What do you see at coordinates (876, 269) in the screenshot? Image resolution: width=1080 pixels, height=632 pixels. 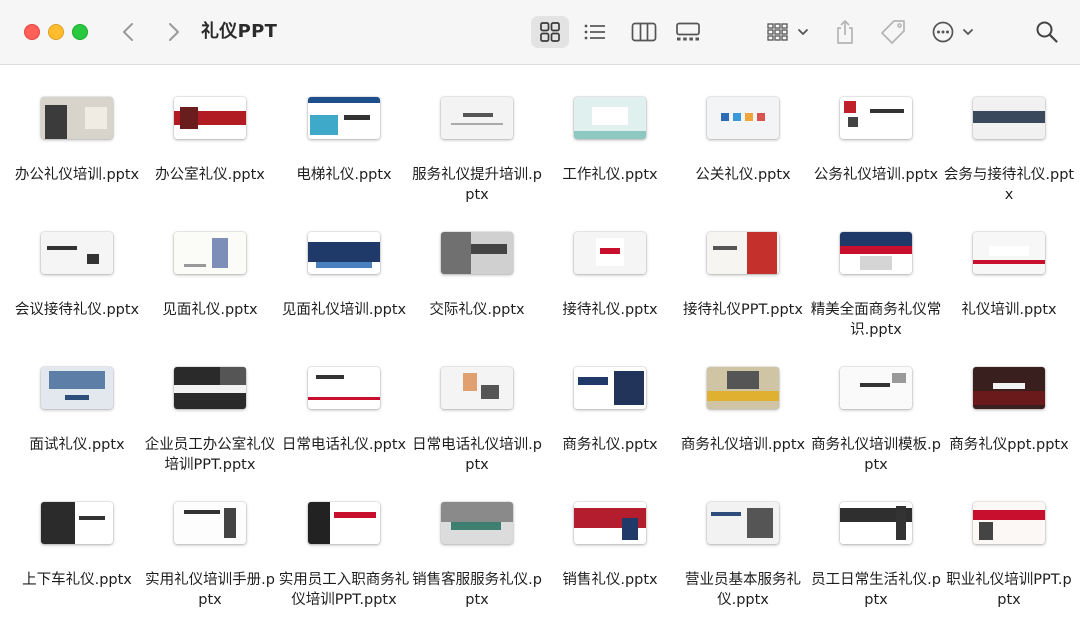 I see `file-item: 精美全面商务礼仪常识.pptx` at bounding box center [876, 269].